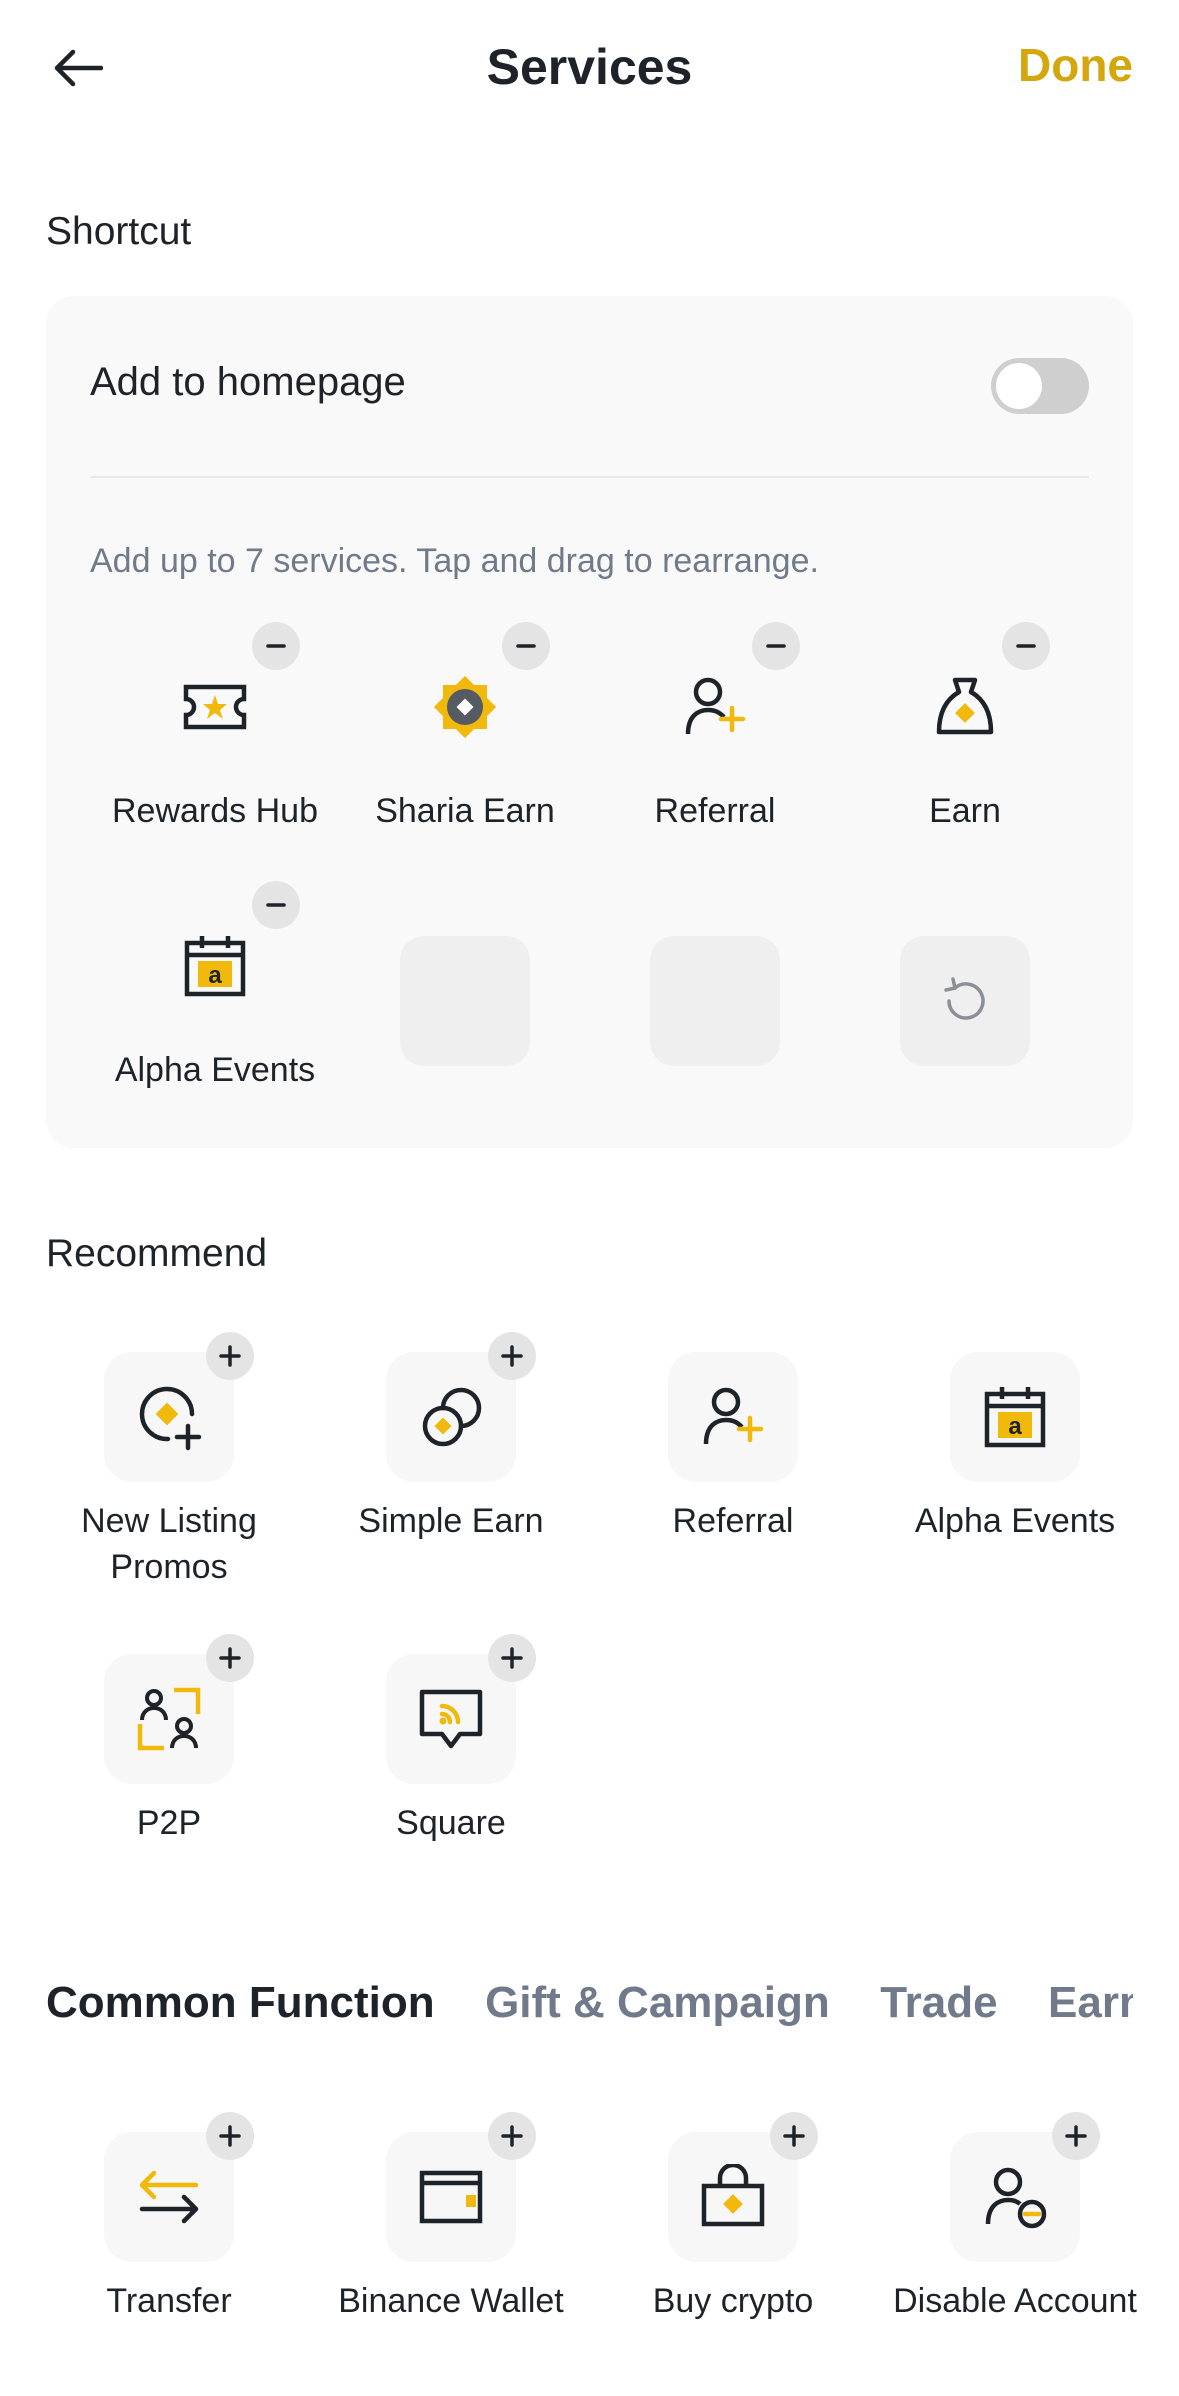 Image resolution: width=1179 pixels, height=2396 pixels. What do you see at coordinates (964, 998) in the screenshot?
I see `reset-icon` at bounding box center [964, 998].